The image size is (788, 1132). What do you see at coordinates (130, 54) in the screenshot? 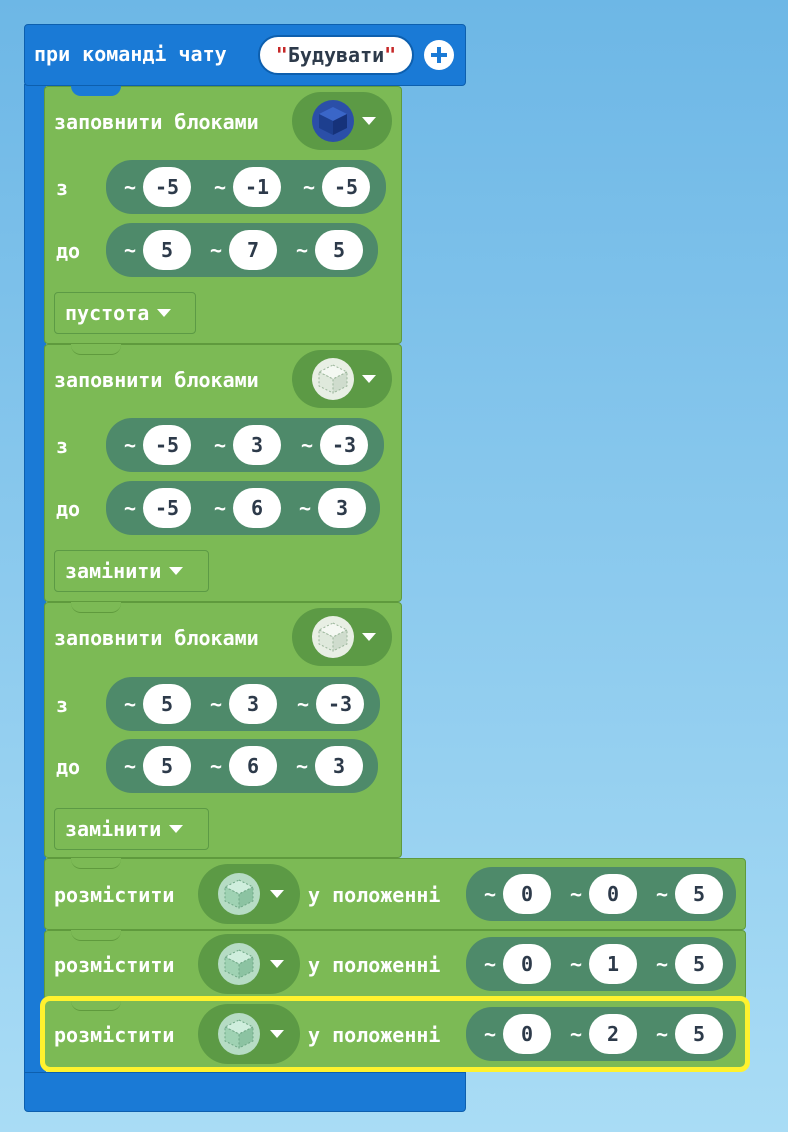
I see `event-title: при команді чату` at bounding box center [130, 54].